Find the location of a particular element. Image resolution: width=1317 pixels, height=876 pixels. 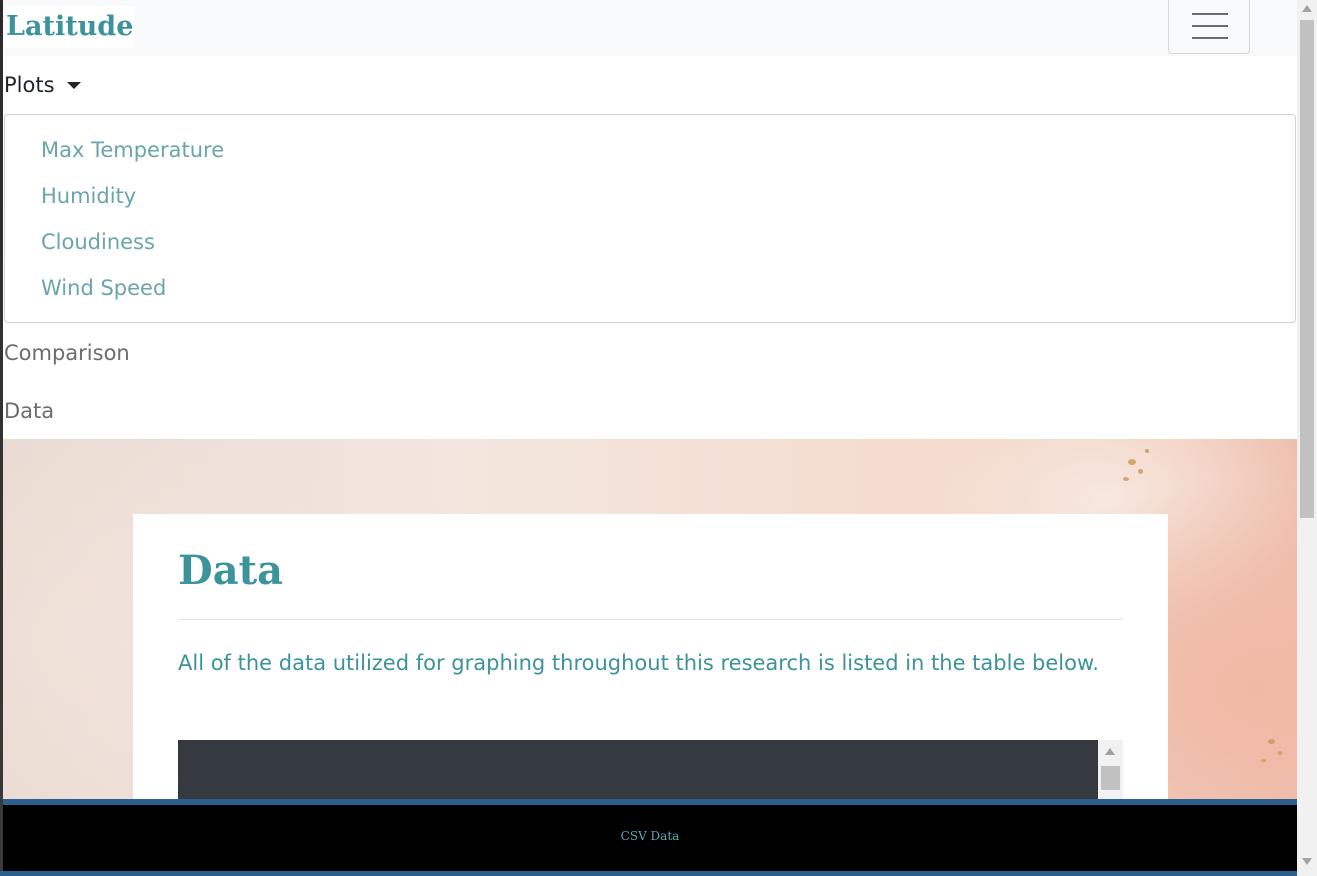

dropdown-item-max-temperature: Max Temperature is located at coordinates (132, 150).